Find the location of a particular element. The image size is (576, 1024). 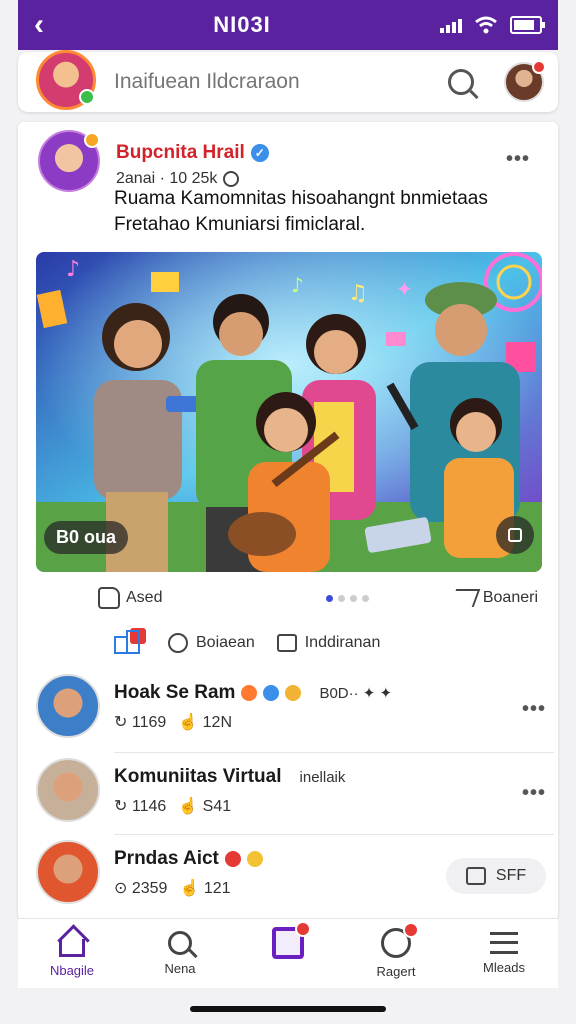

status-icons is located at coordinates (492, 25).